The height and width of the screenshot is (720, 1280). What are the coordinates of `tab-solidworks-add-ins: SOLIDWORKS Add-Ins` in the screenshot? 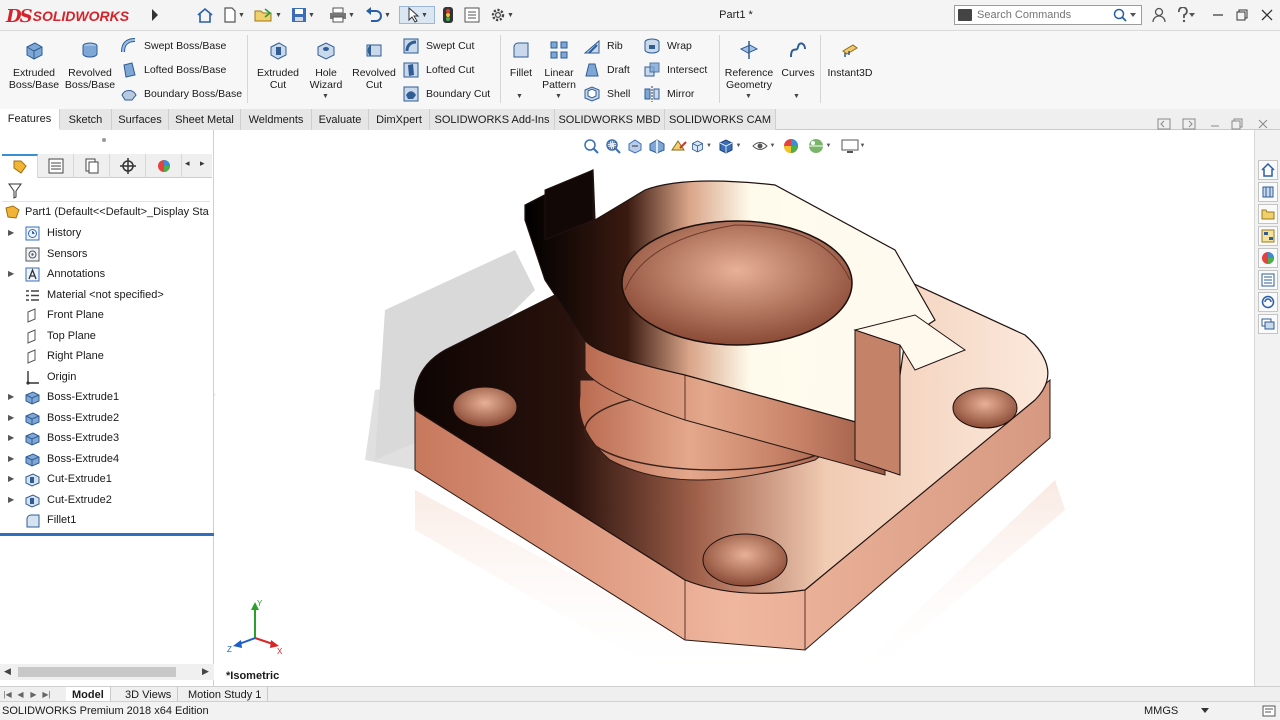 It's located at (492, 119).